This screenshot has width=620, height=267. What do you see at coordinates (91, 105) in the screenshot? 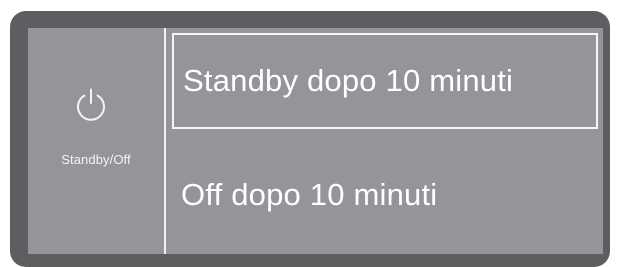
I see `power-icon` at bounding box center [91, 105].